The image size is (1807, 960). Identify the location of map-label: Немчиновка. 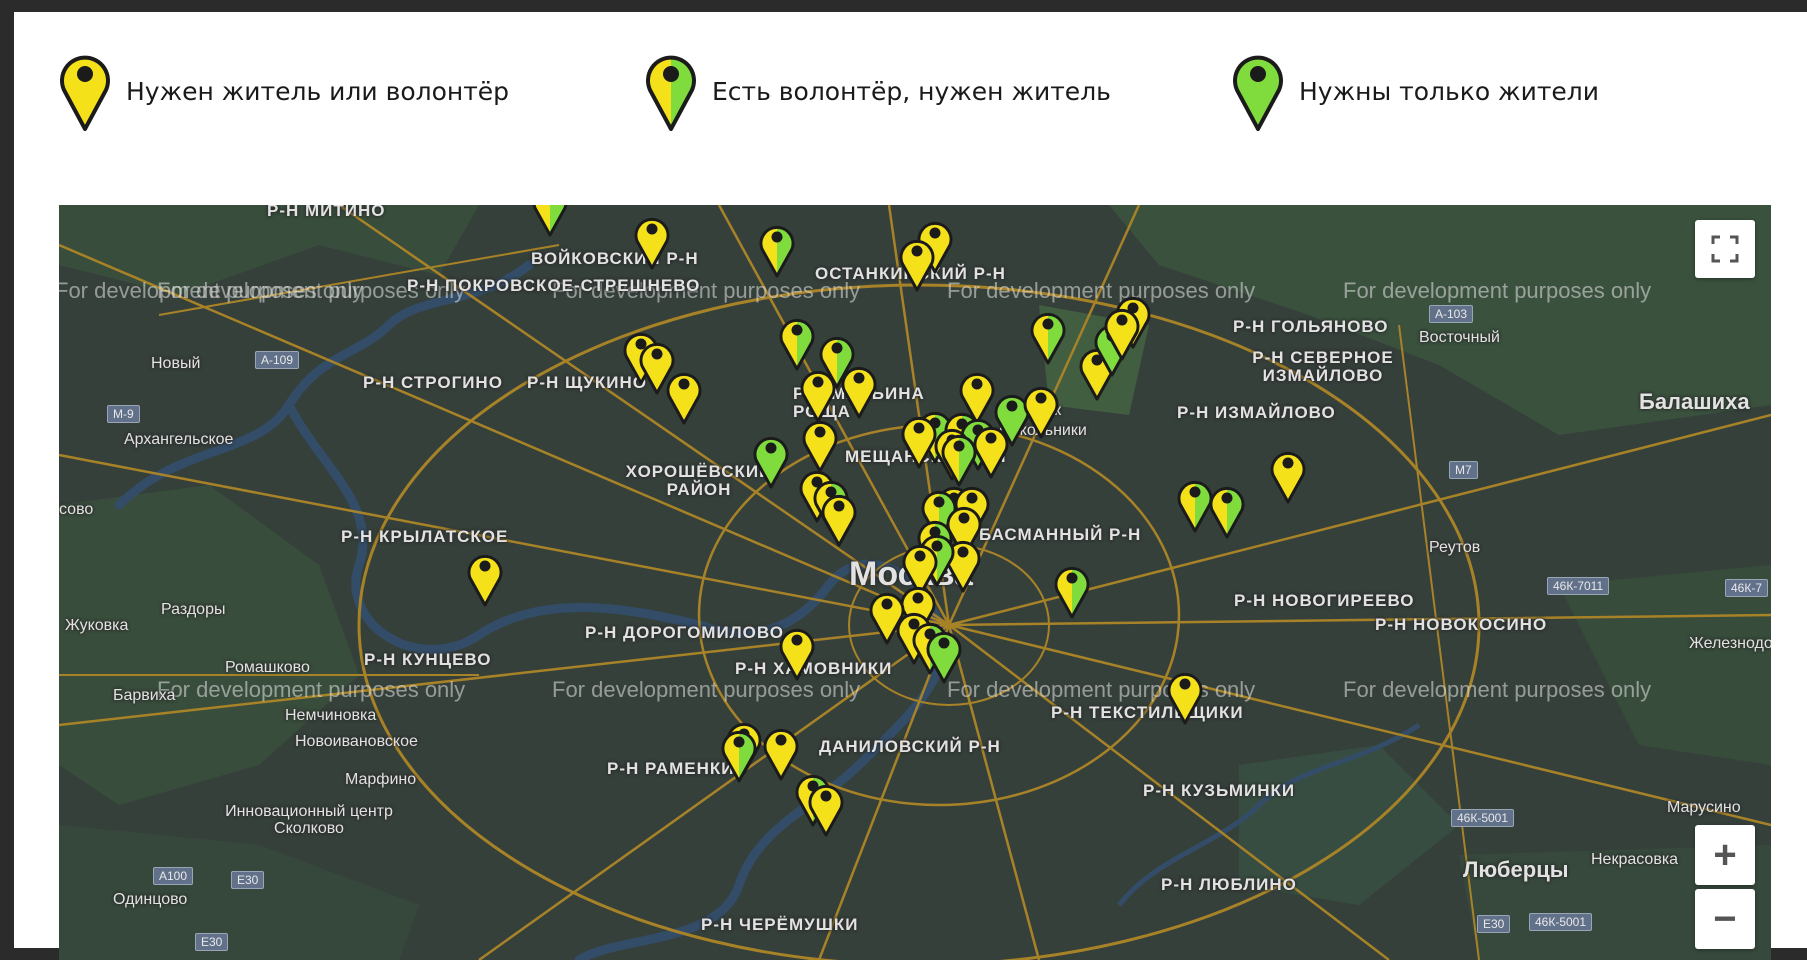
(331, 715).